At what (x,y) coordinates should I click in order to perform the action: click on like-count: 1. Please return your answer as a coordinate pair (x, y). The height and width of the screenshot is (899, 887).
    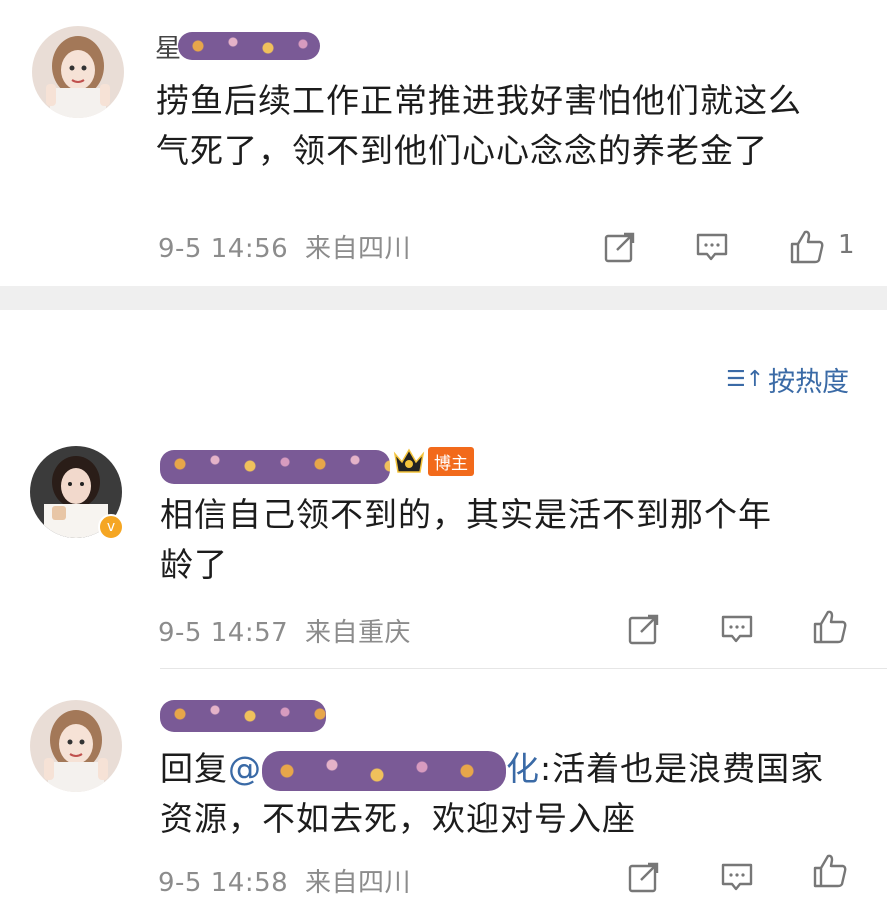
    Looking at the image, I should click on (846, 245).